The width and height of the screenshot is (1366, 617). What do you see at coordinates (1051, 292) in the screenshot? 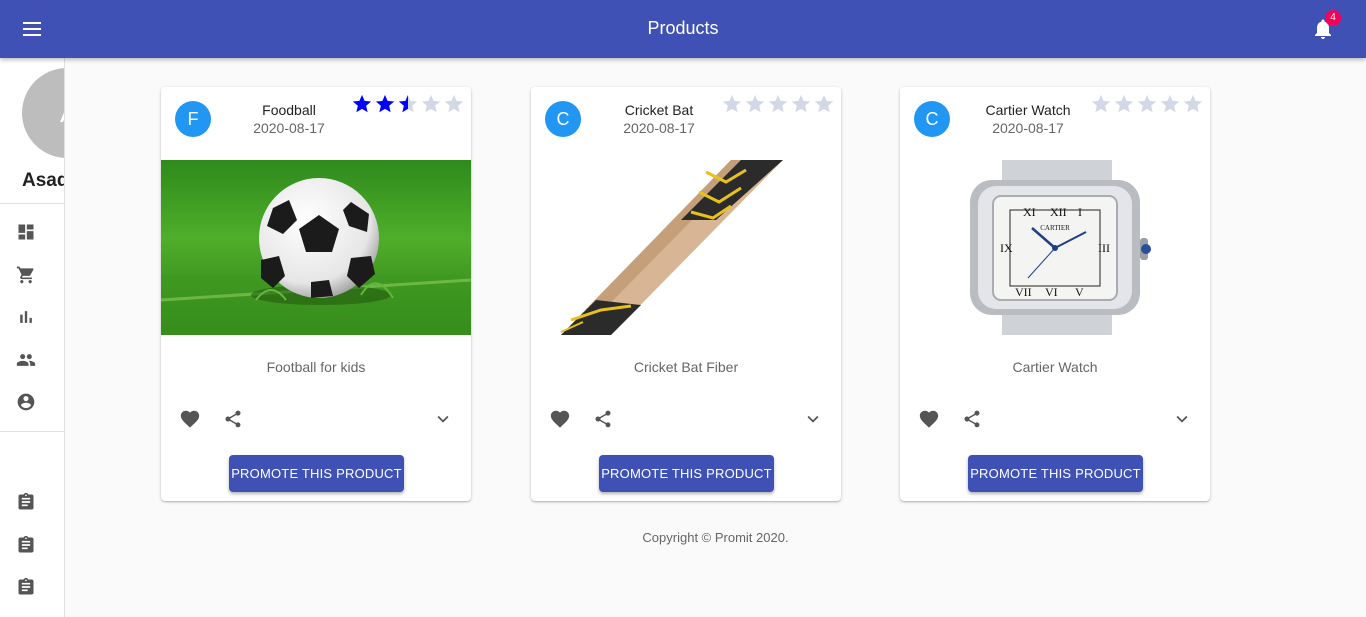
I see `svg-text: VI` at bounding box center [1051, 292].